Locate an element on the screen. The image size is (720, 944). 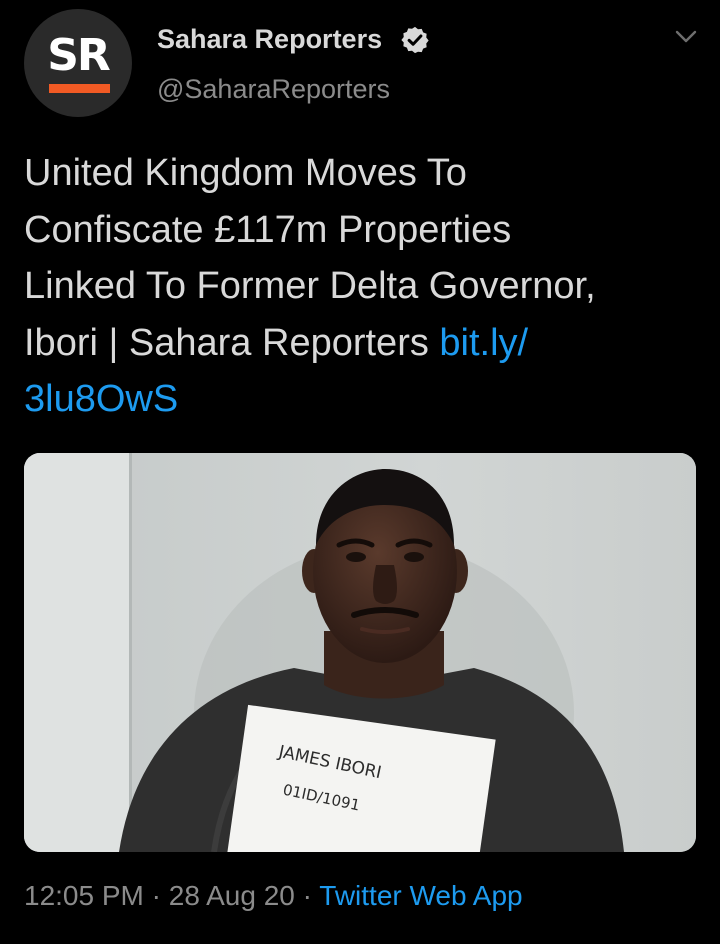
avatar-logo-bar is located at coordinates (79, 88).